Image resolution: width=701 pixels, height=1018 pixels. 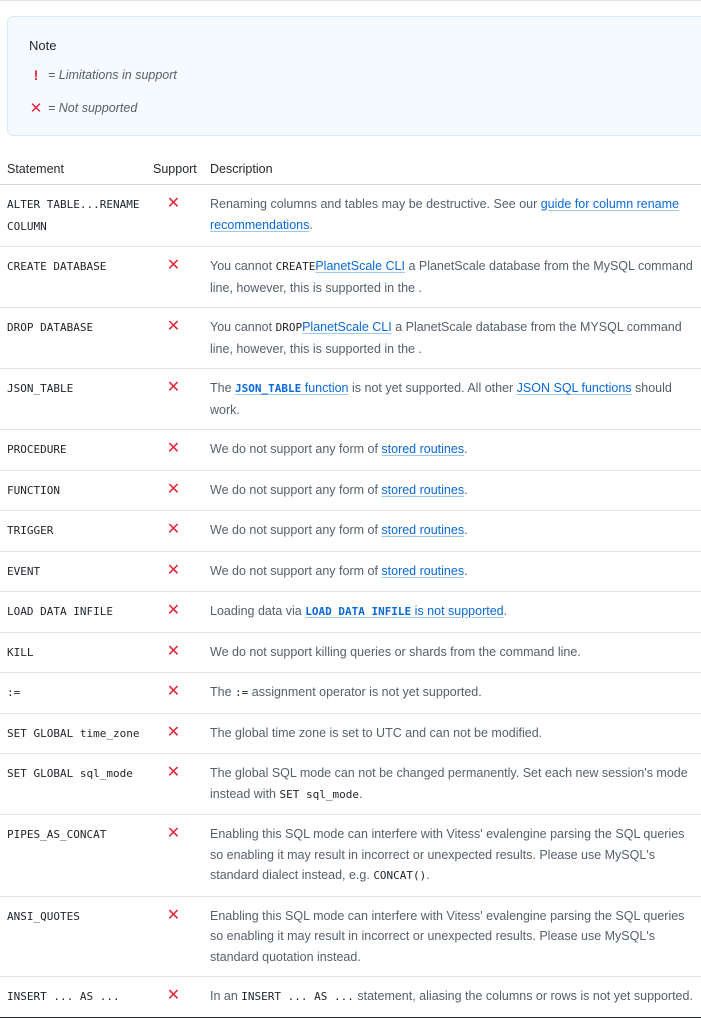 What do you see at coordinates (454, 170) in the screenshot?
I see `header-description: Description` at bounding box center [454, 170].